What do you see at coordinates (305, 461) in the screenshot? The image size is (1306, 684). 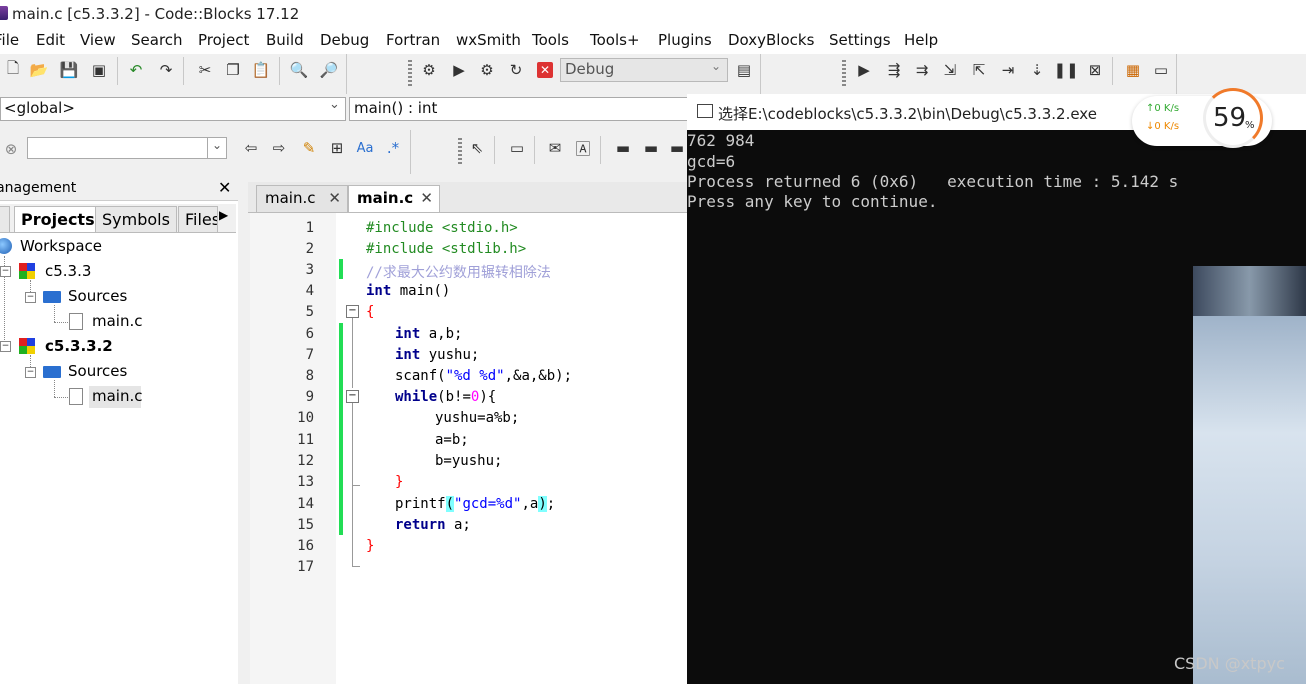 I see `line-number: 12` at bounding box center [305, 461].